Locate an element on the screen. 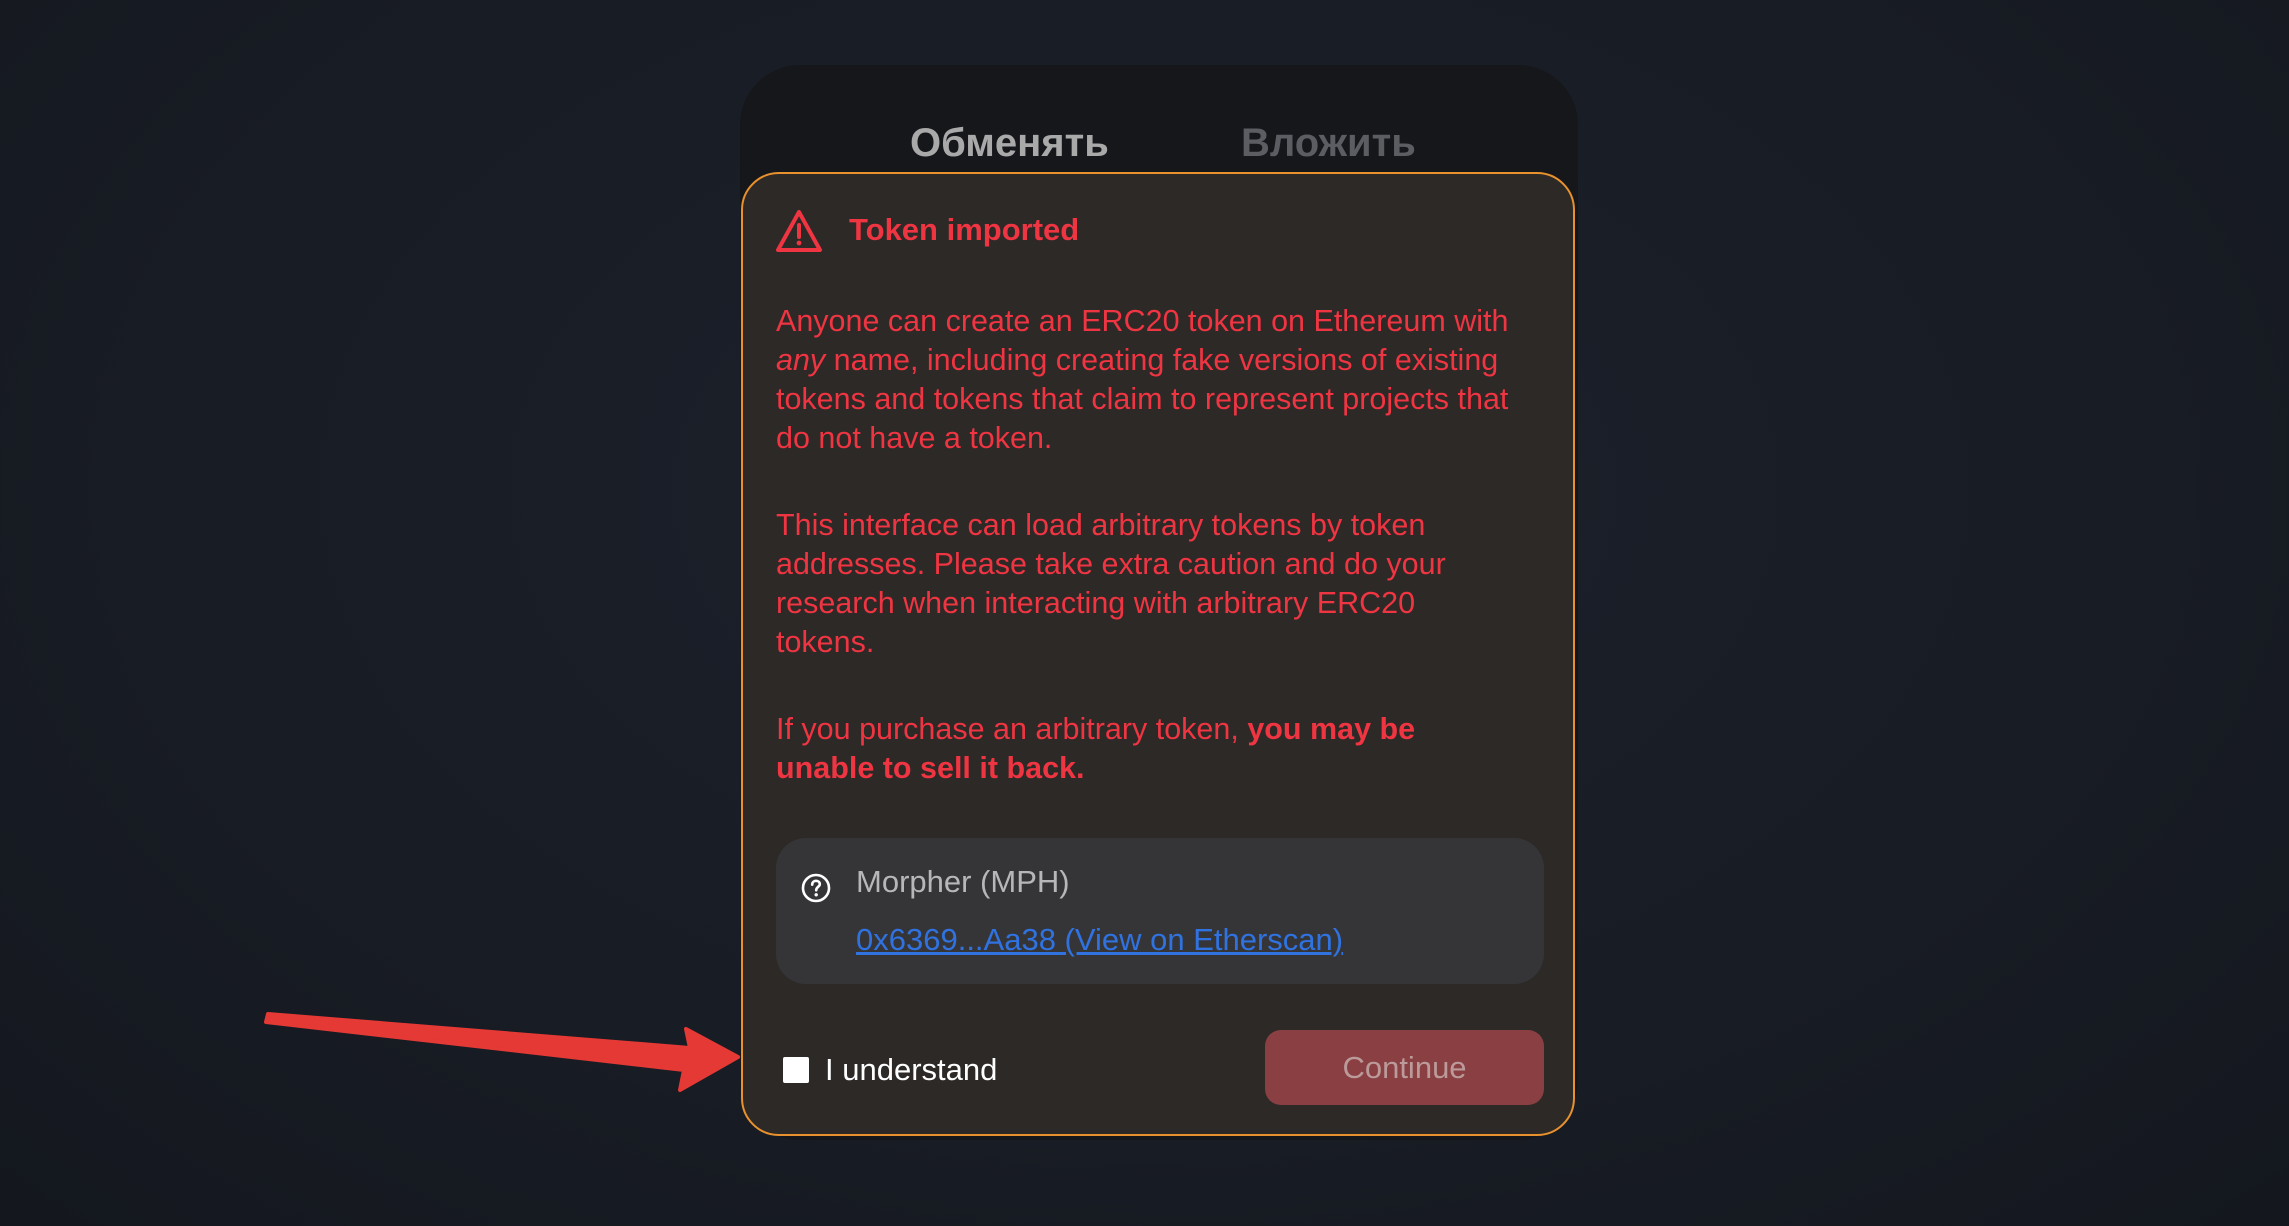 The height and width of the screenshot is (1226, 2289). tab-swap: Обменять is located at coordinates (1009, 143).